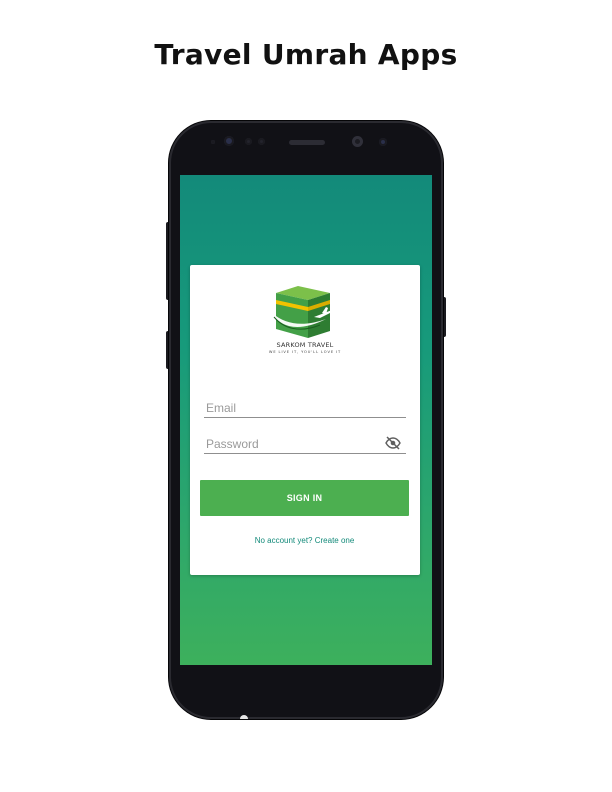 Image resolution: width=612 pixels, height=792 pixels. Describe the element at coordinates (304, 498) in the screenshot. I see `sign-in-button: SIGN IN` at that location.